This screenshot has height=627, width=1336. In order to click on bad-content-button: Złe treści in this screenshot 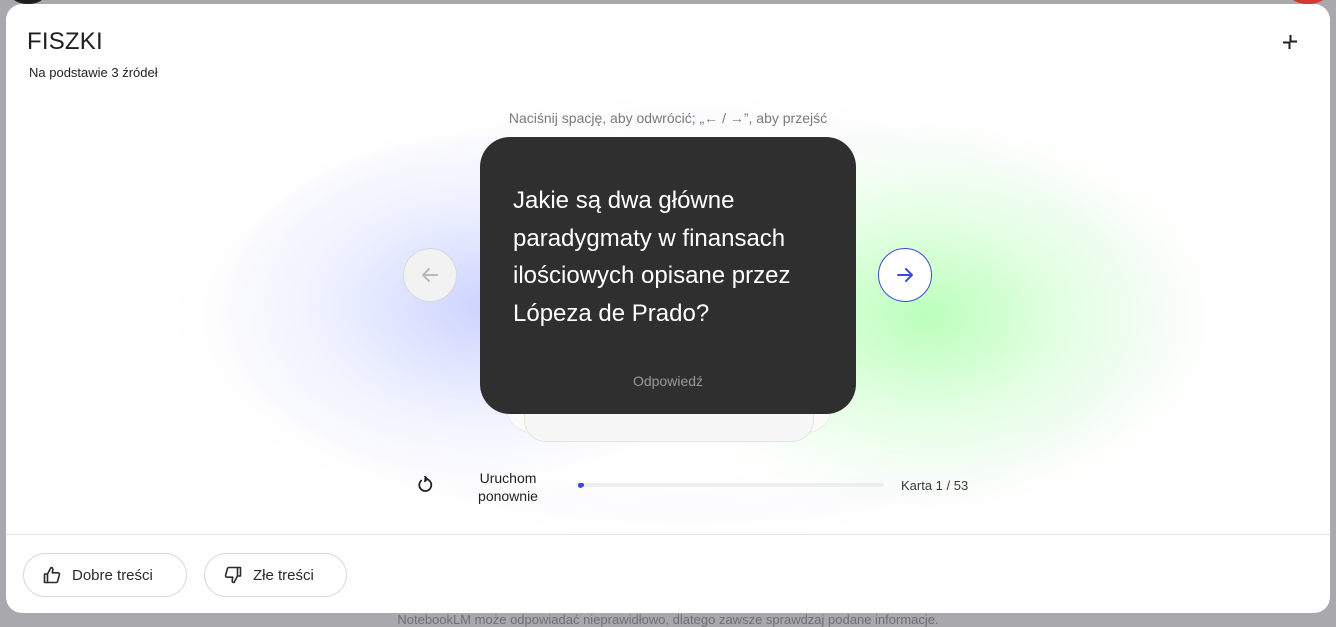, I will do `click(275, 575)`.